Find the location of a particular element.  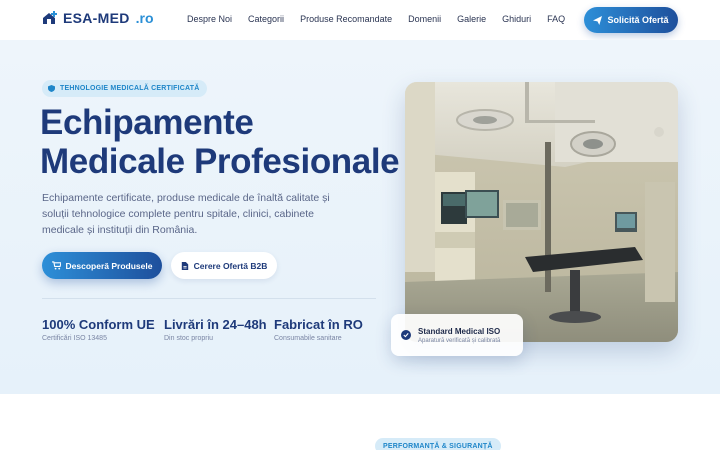

nav-faq: FAQ is located at coordinates (556, 19).